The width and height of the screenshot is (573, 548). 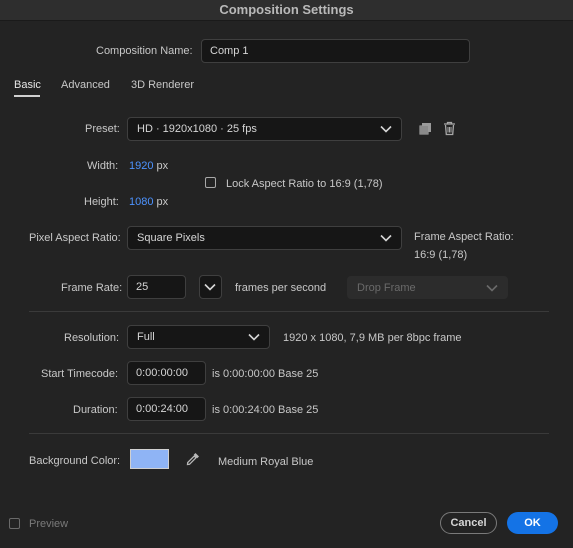 I want to click on frame-rate-input: 25, so click(x=156, y=287).